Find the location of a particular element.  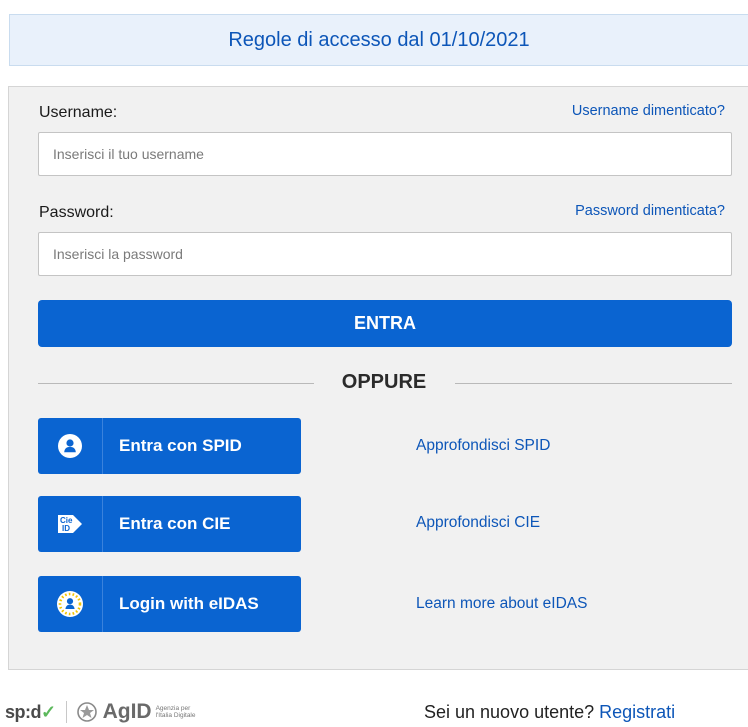

register-link: Registrati is located at coordinates (637, 712).